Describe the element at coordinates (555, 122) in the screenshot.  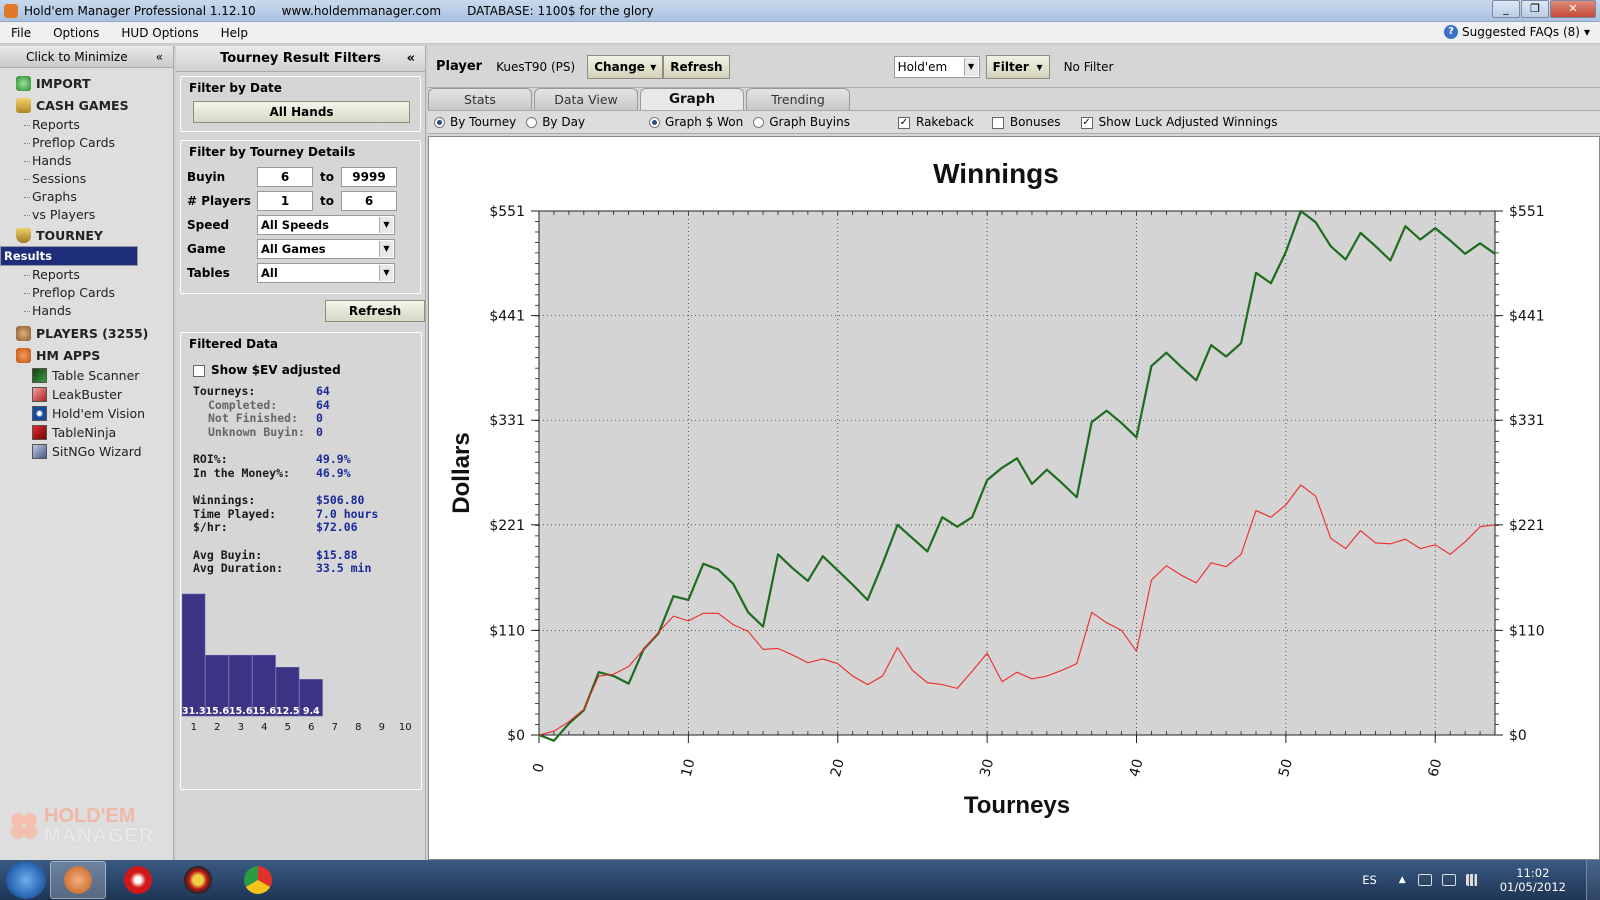
I see `by-day-option: By Day` at that location.